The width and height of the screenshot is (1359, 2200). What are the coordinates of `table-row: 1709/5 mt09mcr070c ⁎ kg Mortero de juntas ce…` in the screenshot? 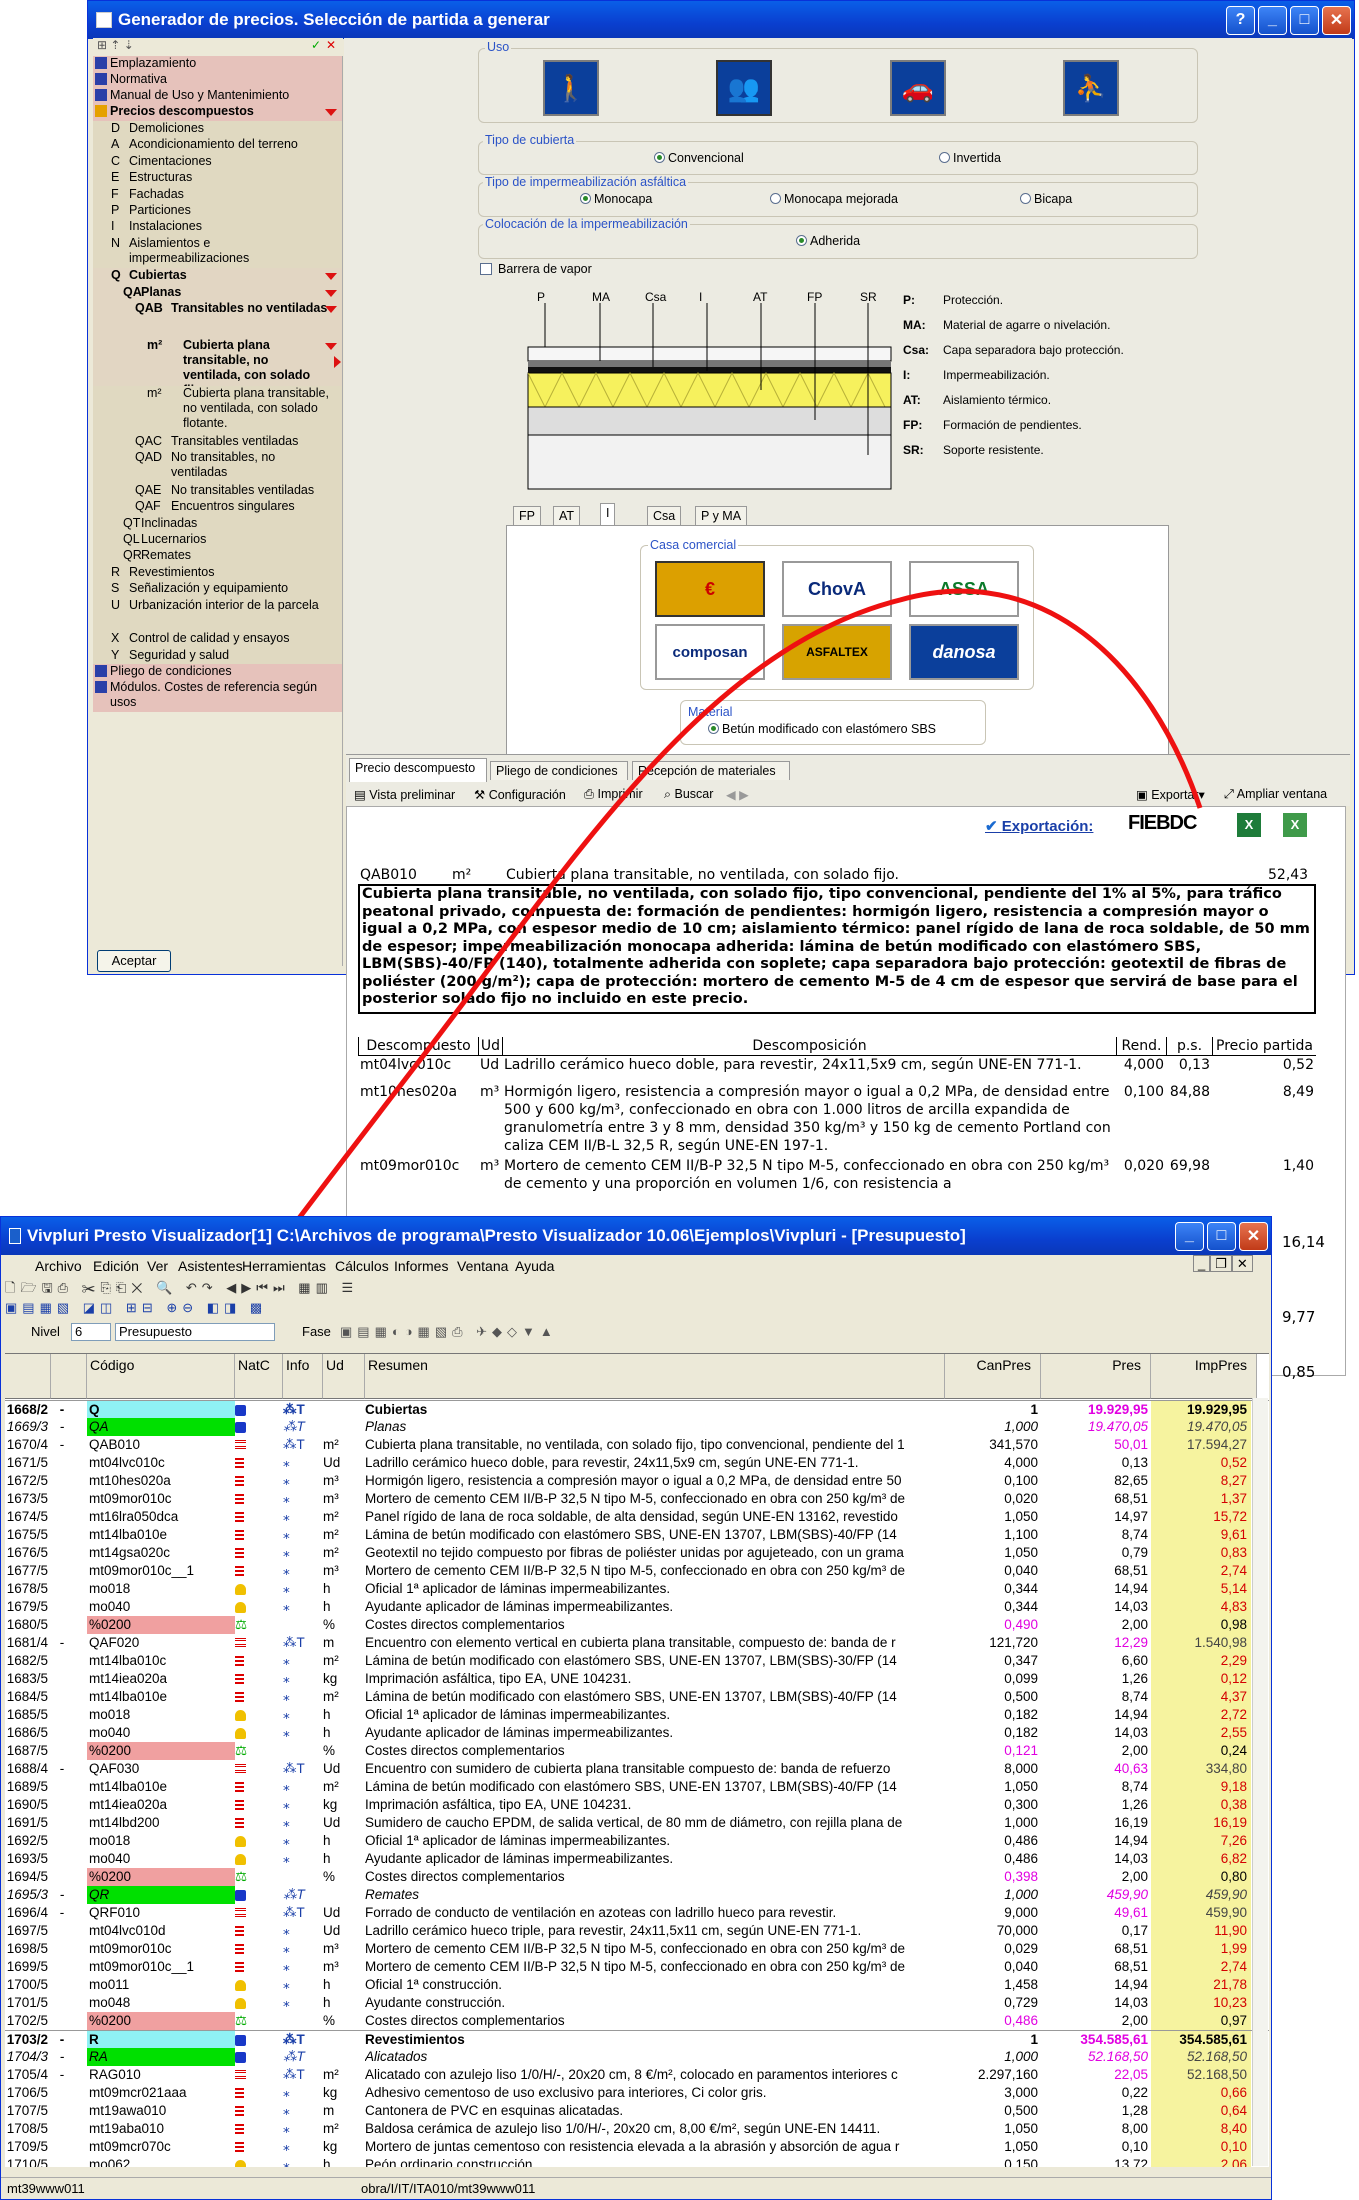 It's located at (637, 2147).